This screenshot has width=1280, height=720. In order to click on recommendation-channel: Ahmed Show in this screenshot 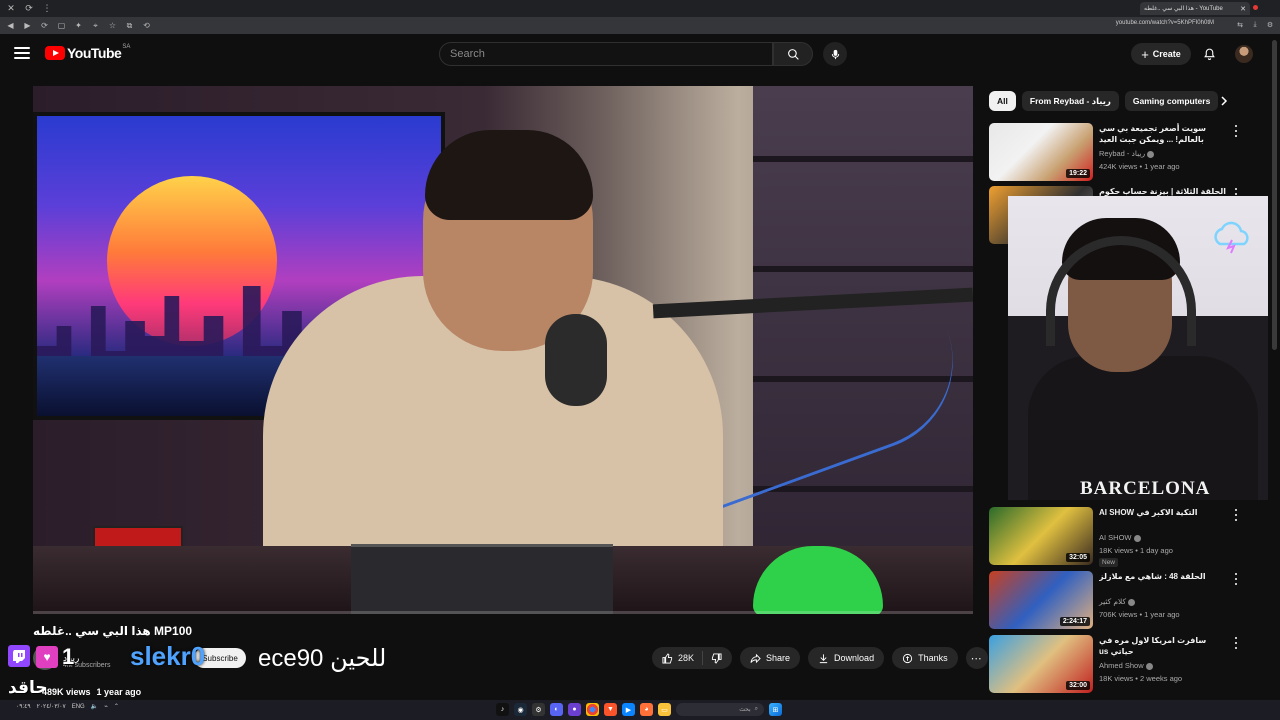, I will do `click(1126, 665)`.